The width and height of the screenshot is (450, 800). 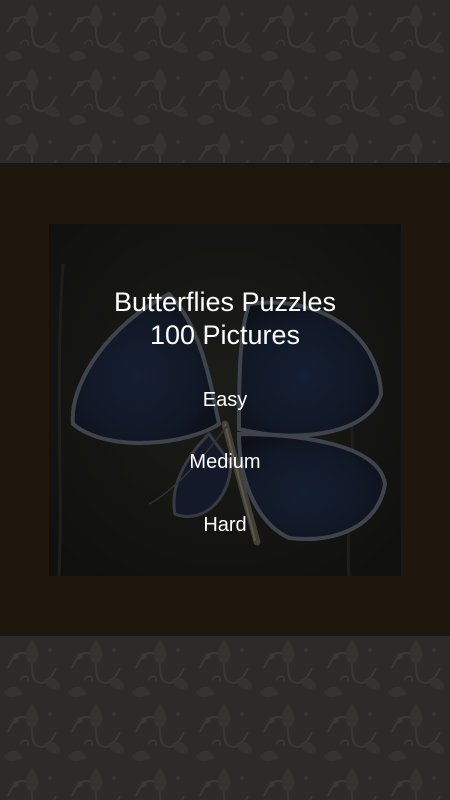 What do you see at coordinates (225, 525) in the screenshot?
I see `hard-button: Hard` at bounding box center [225, 525].